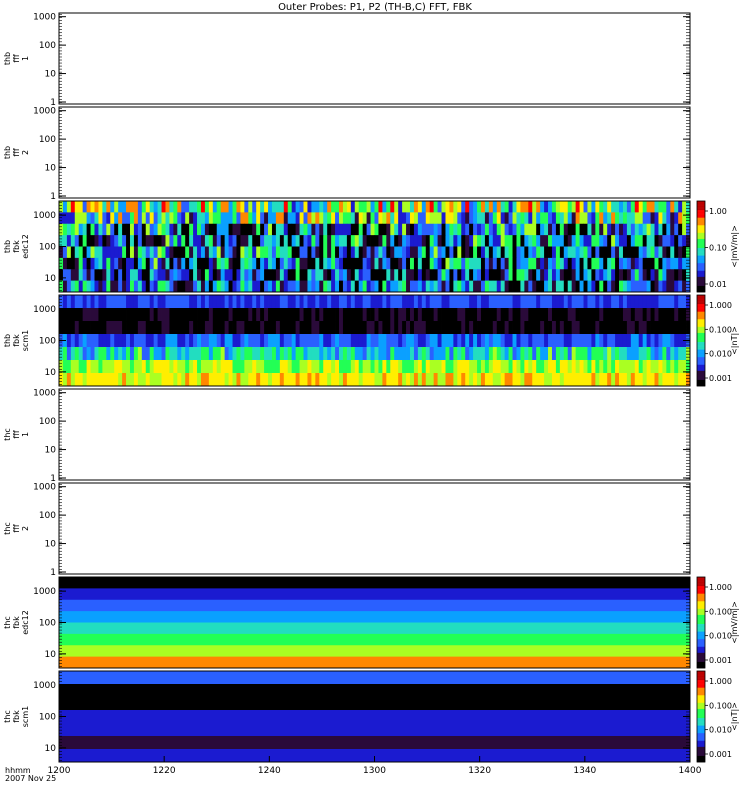  Describe the element at coordinates (7, 434) in the screenshot. I see `ylabel-line: thc` at that location.